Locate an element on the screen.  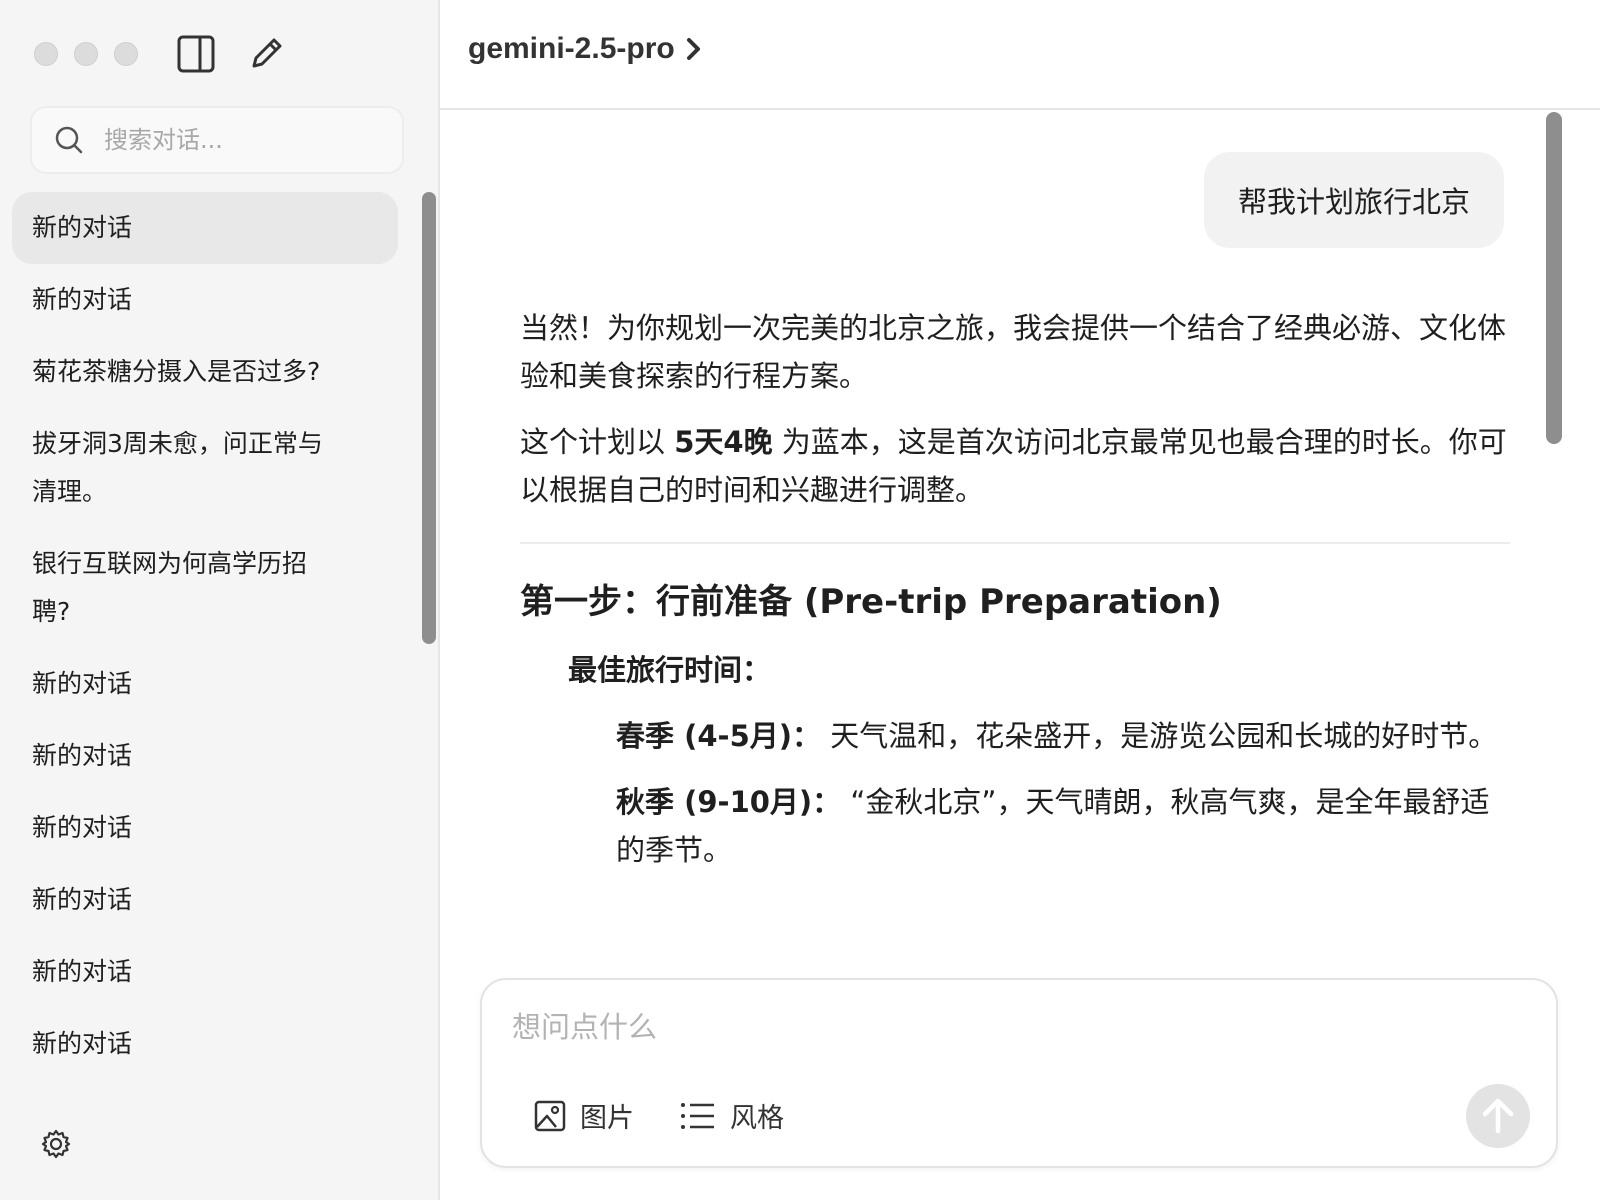
send-button is located at coordinates (1498, 1116).